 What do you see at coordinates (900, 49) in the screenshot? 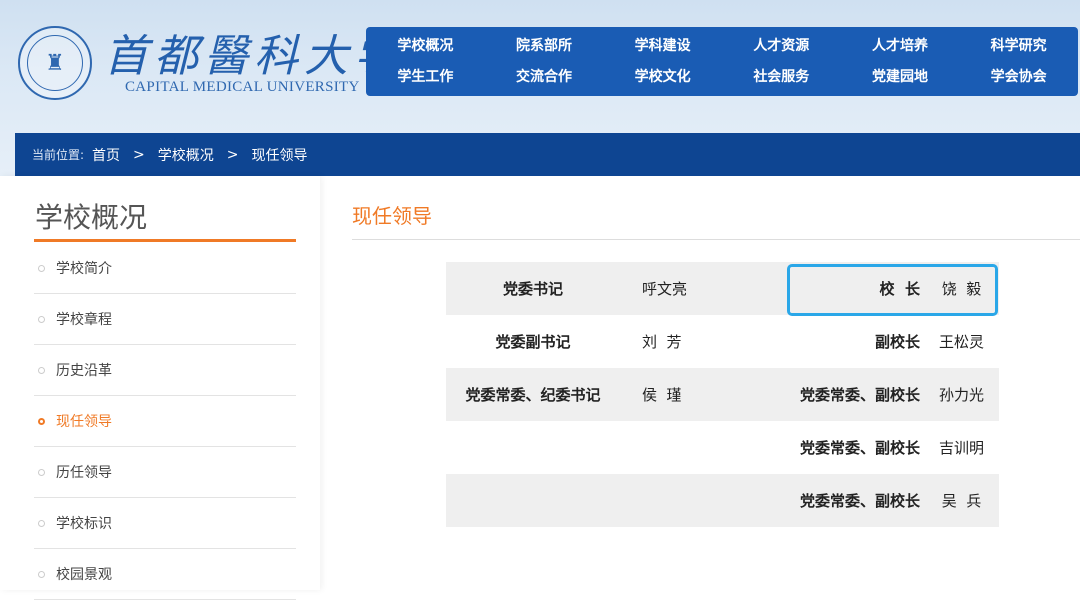
I see `nav-item: 人才培养` at bounding box center [900, 49].